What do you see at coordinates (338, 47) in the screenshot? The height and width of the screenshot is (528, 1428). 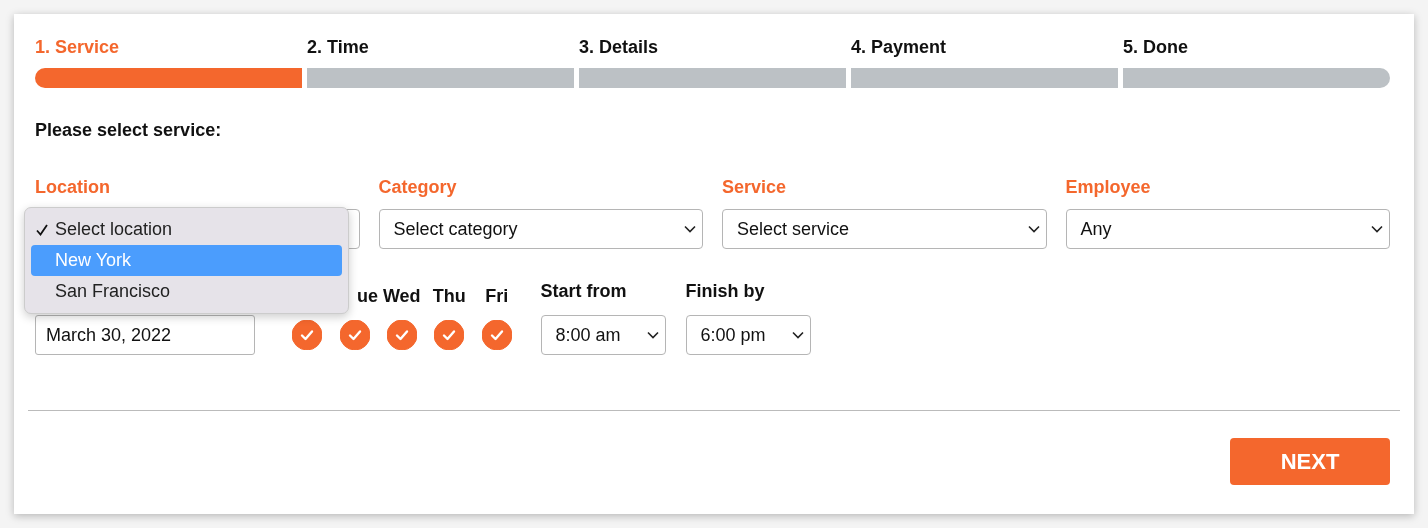 I see `step-label: 2. Time` at bounding box center [338, 47].